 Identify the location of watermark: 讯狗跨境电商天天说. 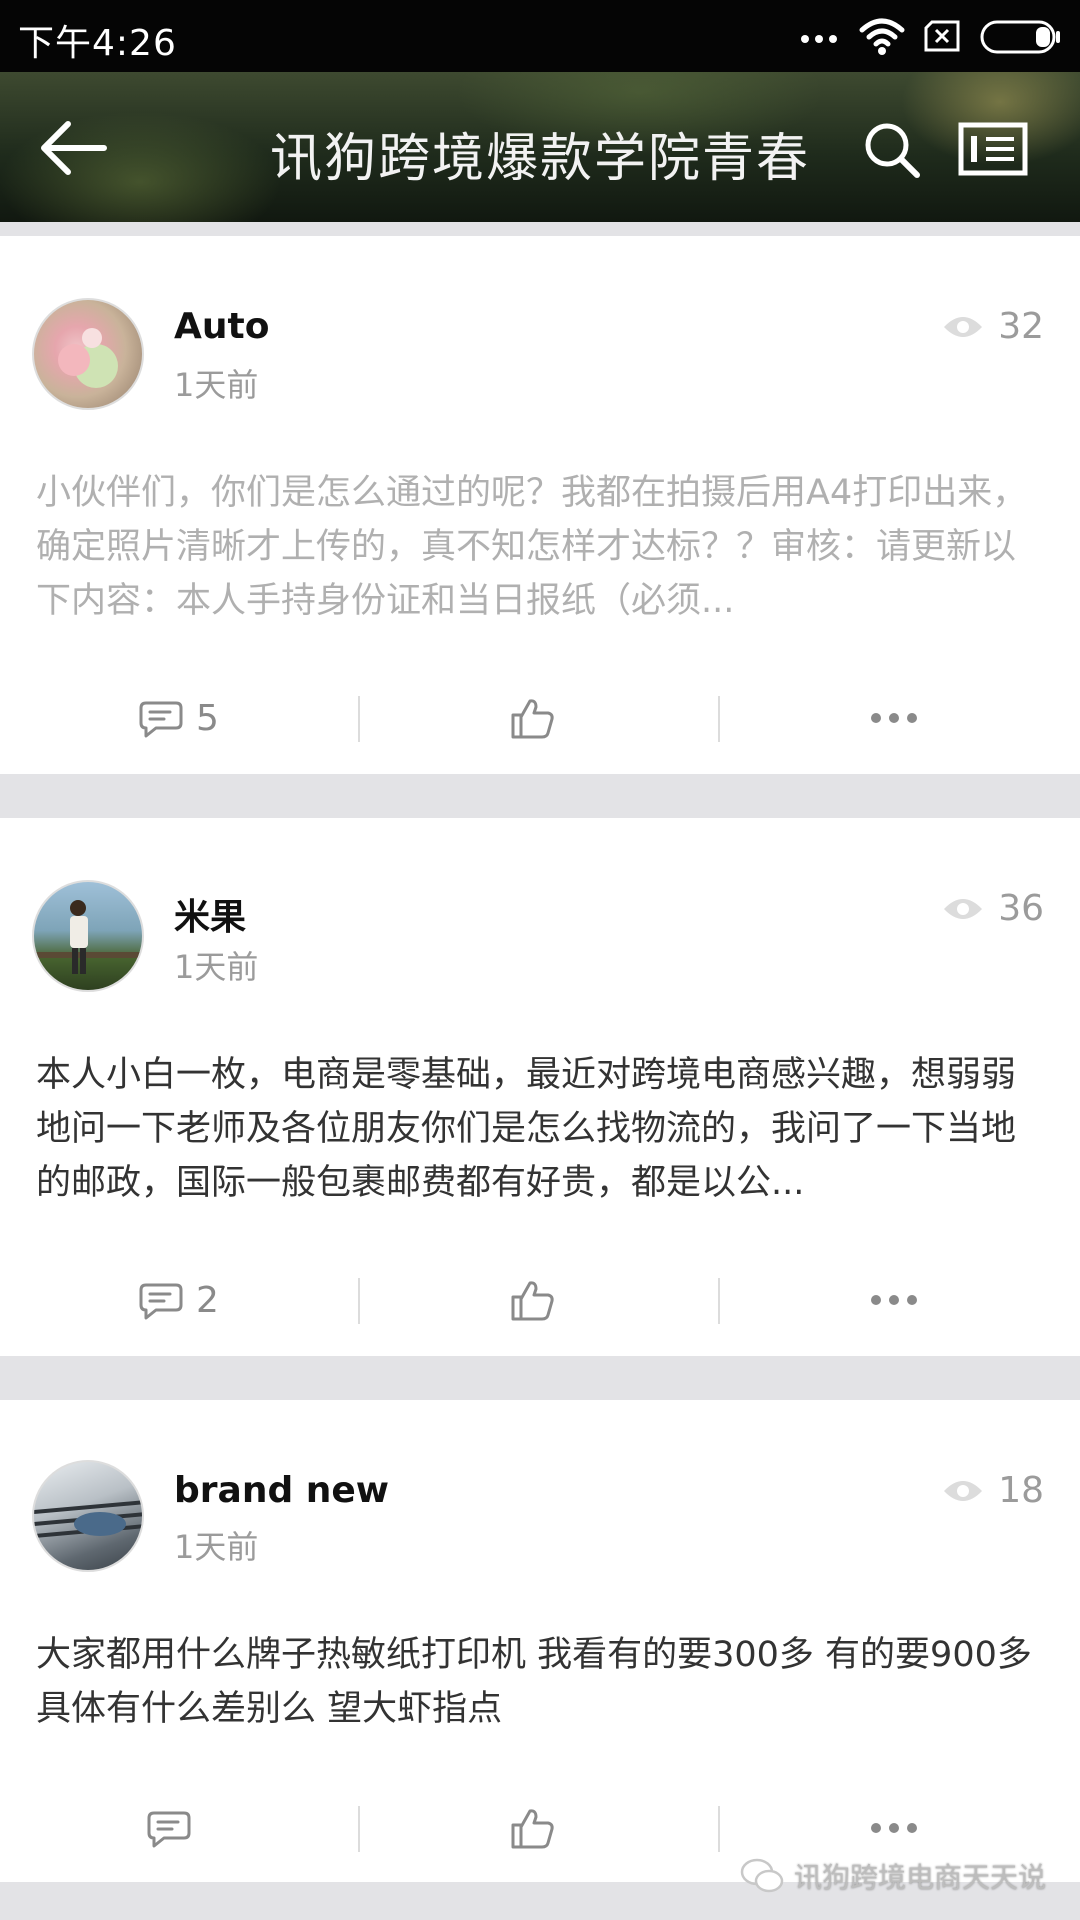
(893, 1876).